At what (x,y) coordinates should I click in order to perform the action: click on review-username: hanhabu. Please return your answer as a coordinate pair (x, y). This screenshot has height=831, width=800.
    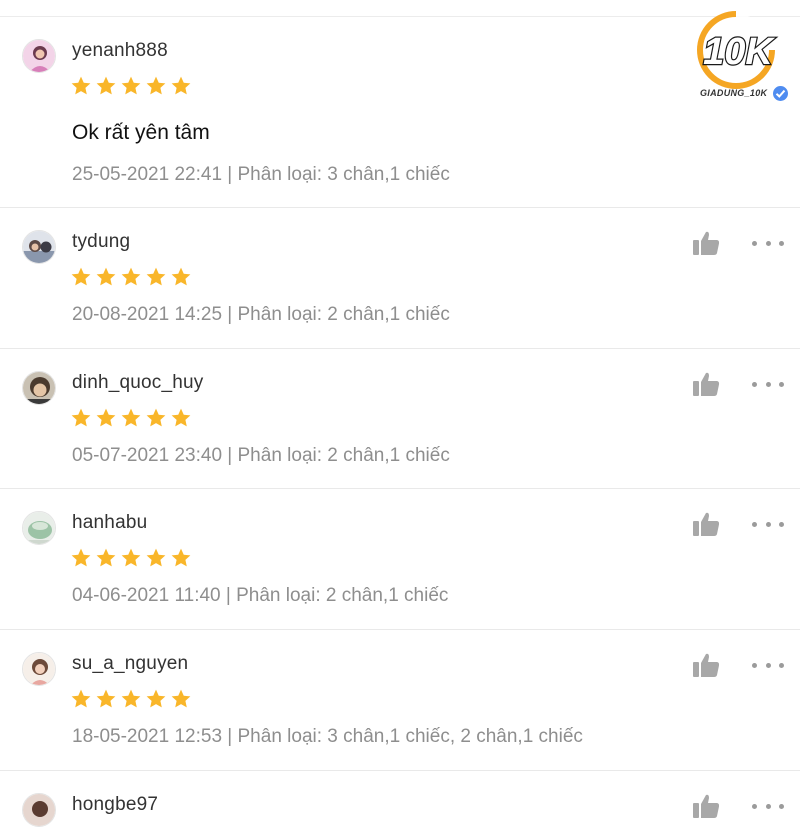
    Looking at the image, I should click on (109, 523).